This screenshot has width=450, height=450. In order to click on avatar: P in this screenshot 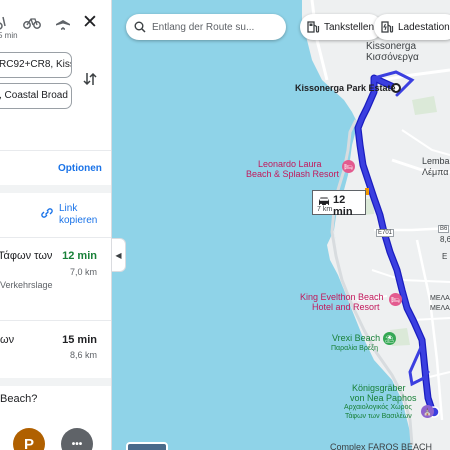, I will do `click(29, 439)`.